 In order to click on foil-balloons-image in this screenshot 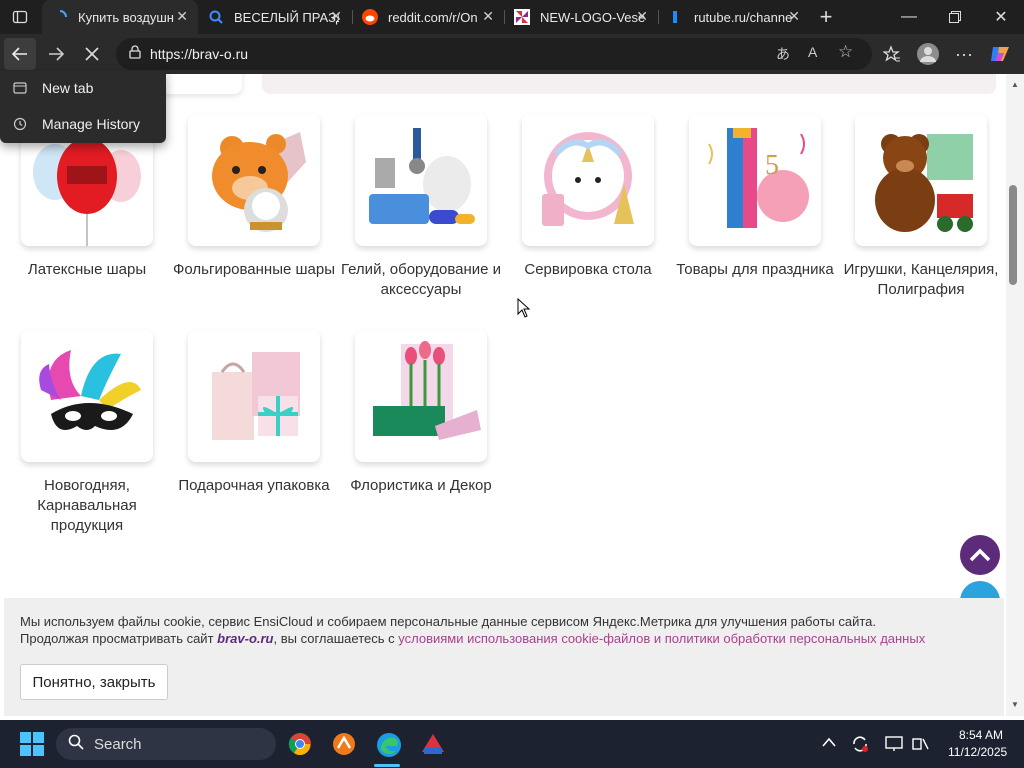, I will do `click(254, 180)`.